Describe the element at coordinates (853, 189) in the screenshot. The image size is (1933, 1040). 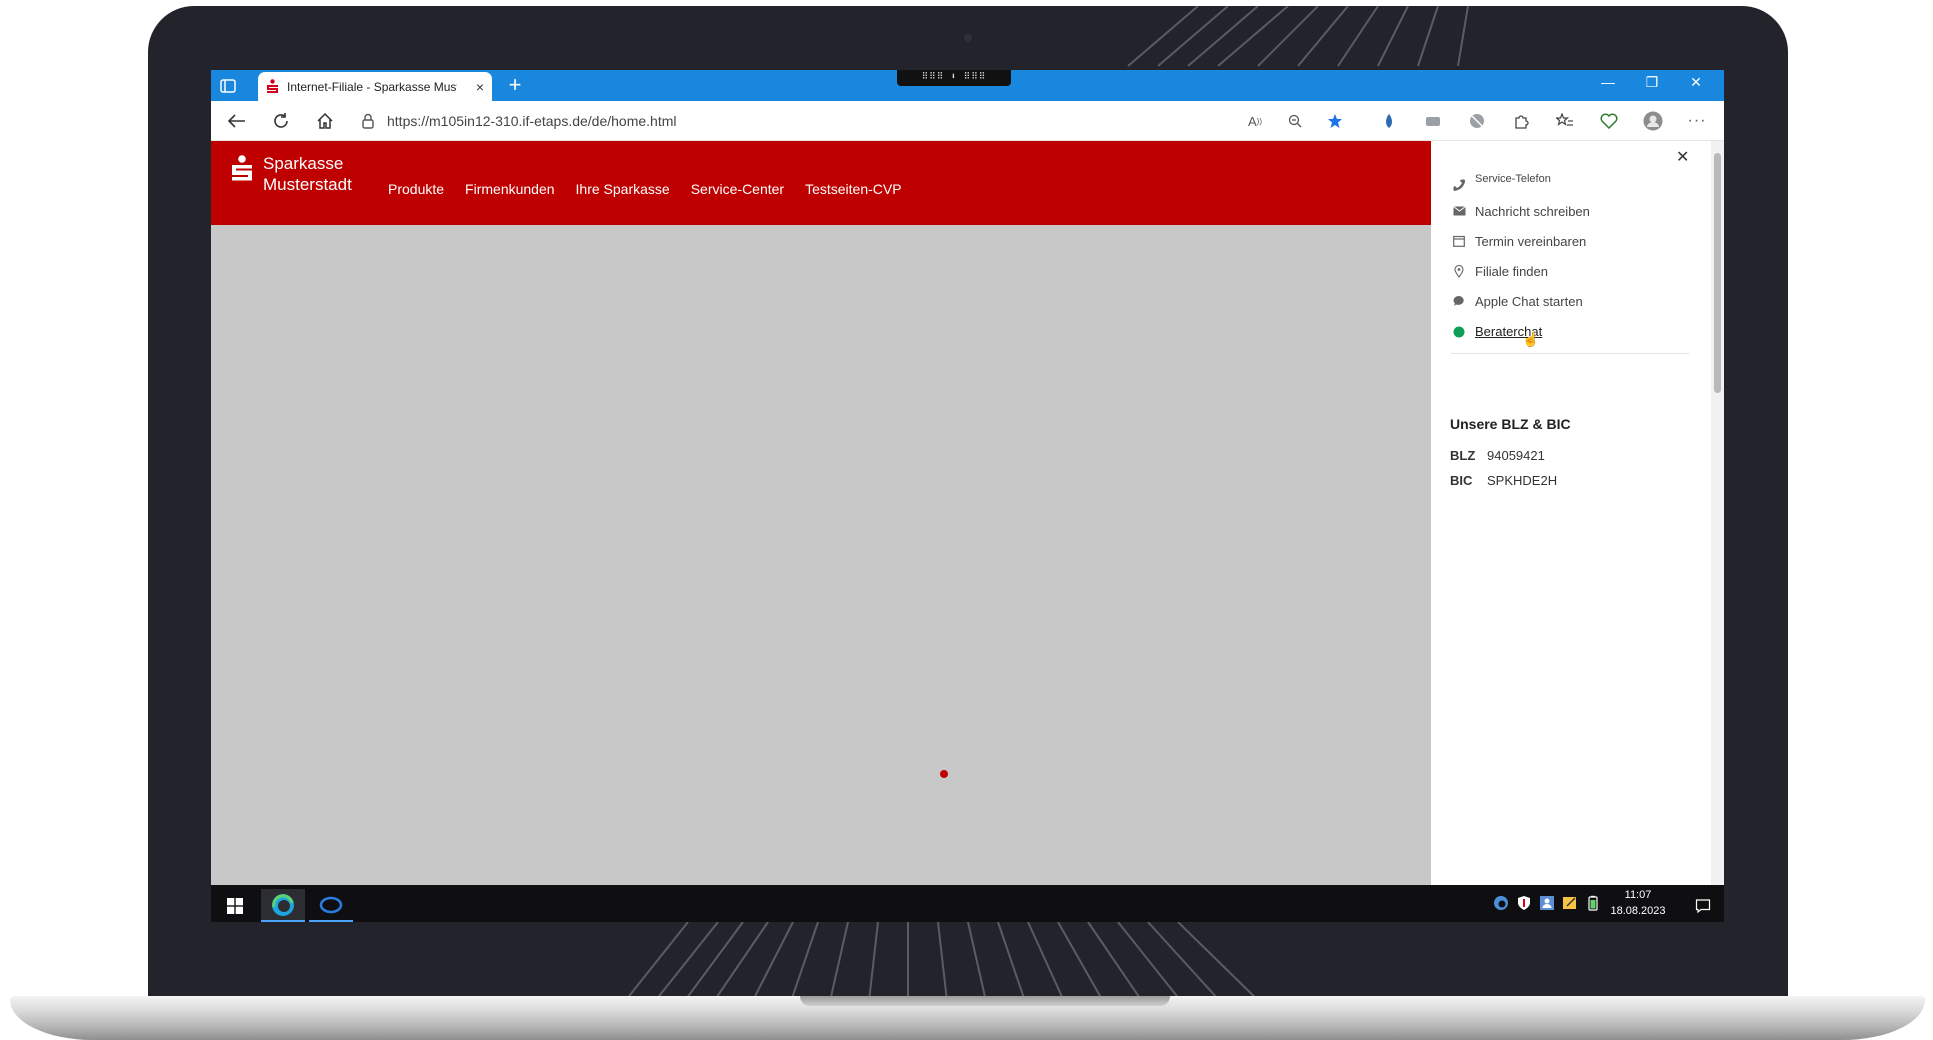
I see `nav-item-testseiten-cvp: Testseiten-CVP` at that location.